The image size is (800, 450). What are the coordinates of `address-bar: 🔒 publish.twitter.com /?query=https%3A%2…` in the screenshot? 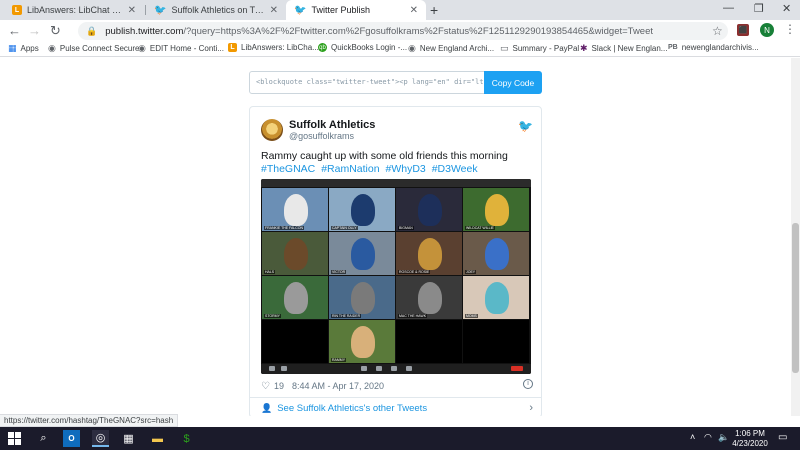 It's located at (403, 31).